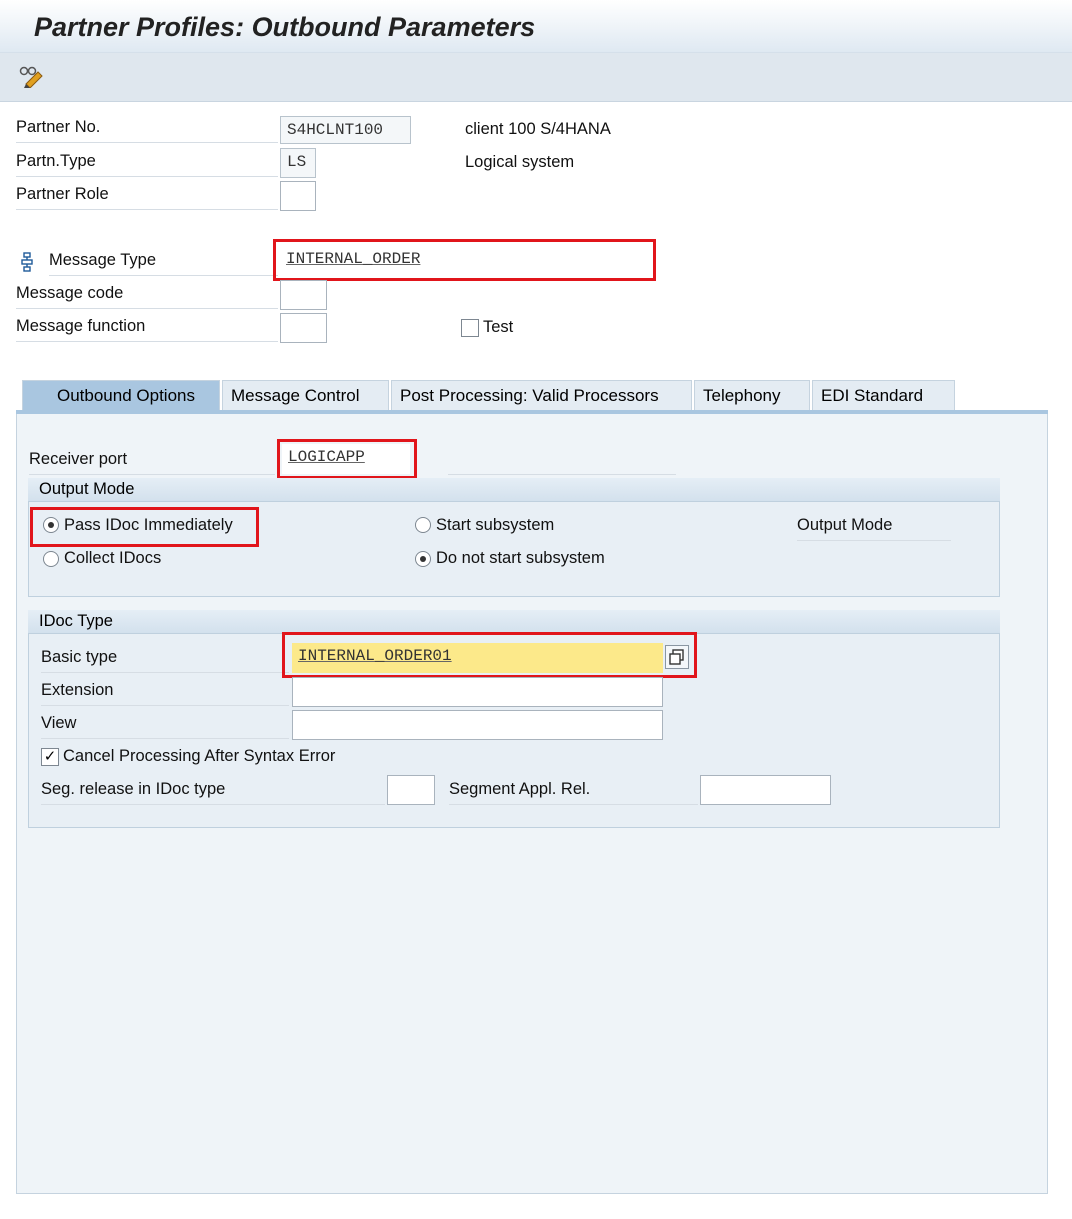  What do you see at coordinates (562, 463) in the screenshot?
I see `receiver-port-description` at bounding box center [562, 463].